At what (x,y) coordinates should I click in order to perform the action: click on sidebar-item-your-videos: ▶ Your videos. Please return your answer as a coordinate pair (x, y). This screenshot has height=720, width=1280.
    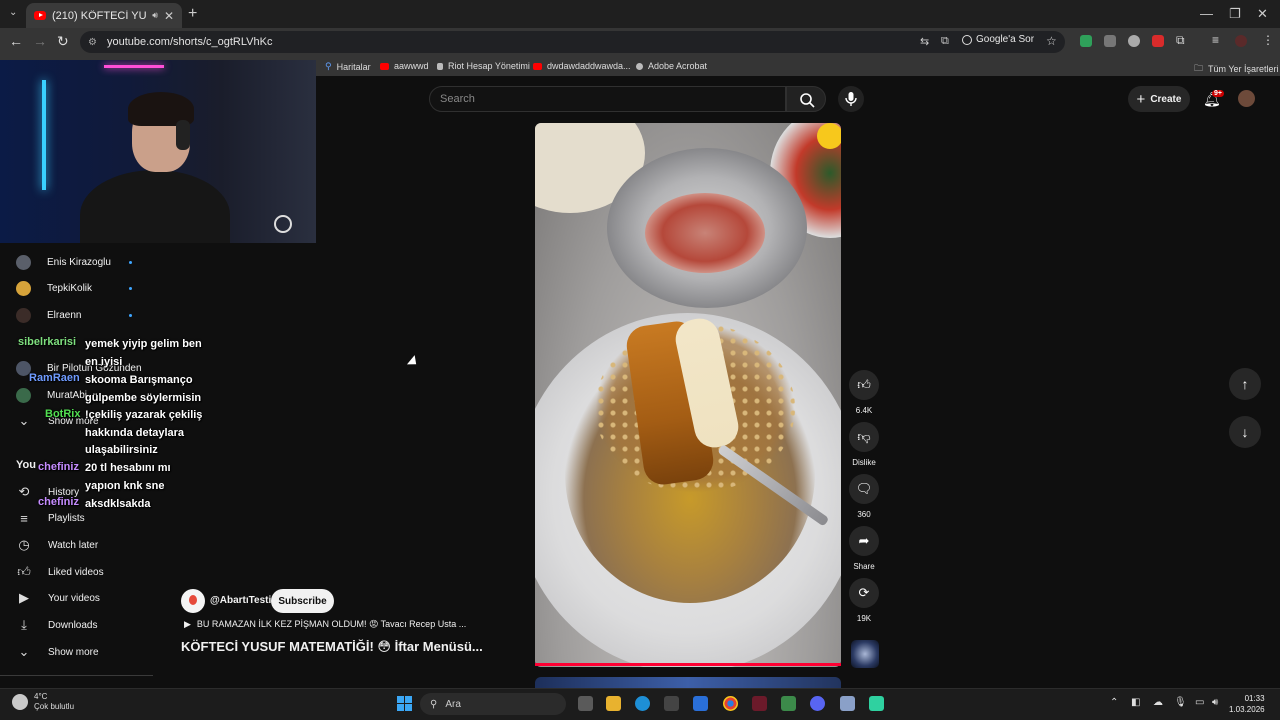
    Looking at the image, I should click on (58, 598).